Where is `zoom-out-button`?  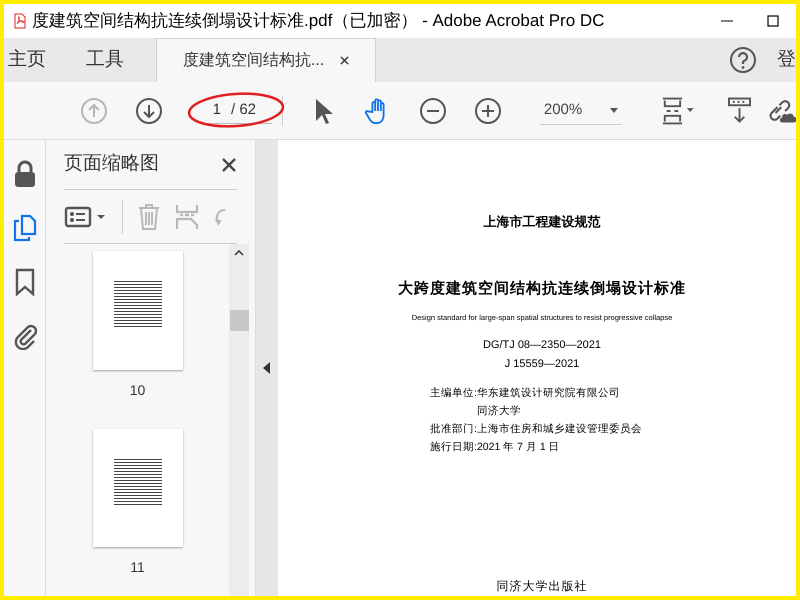
zoom-out-button is located at coordinates (432, 110).